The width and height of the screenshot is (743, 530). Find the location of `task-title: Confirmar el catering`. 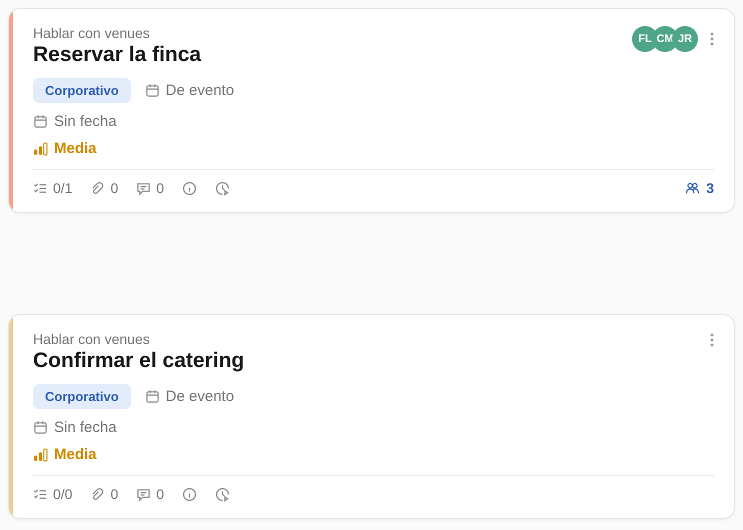

task-title: Confirmar el catering is located at coordinates (138, 361).